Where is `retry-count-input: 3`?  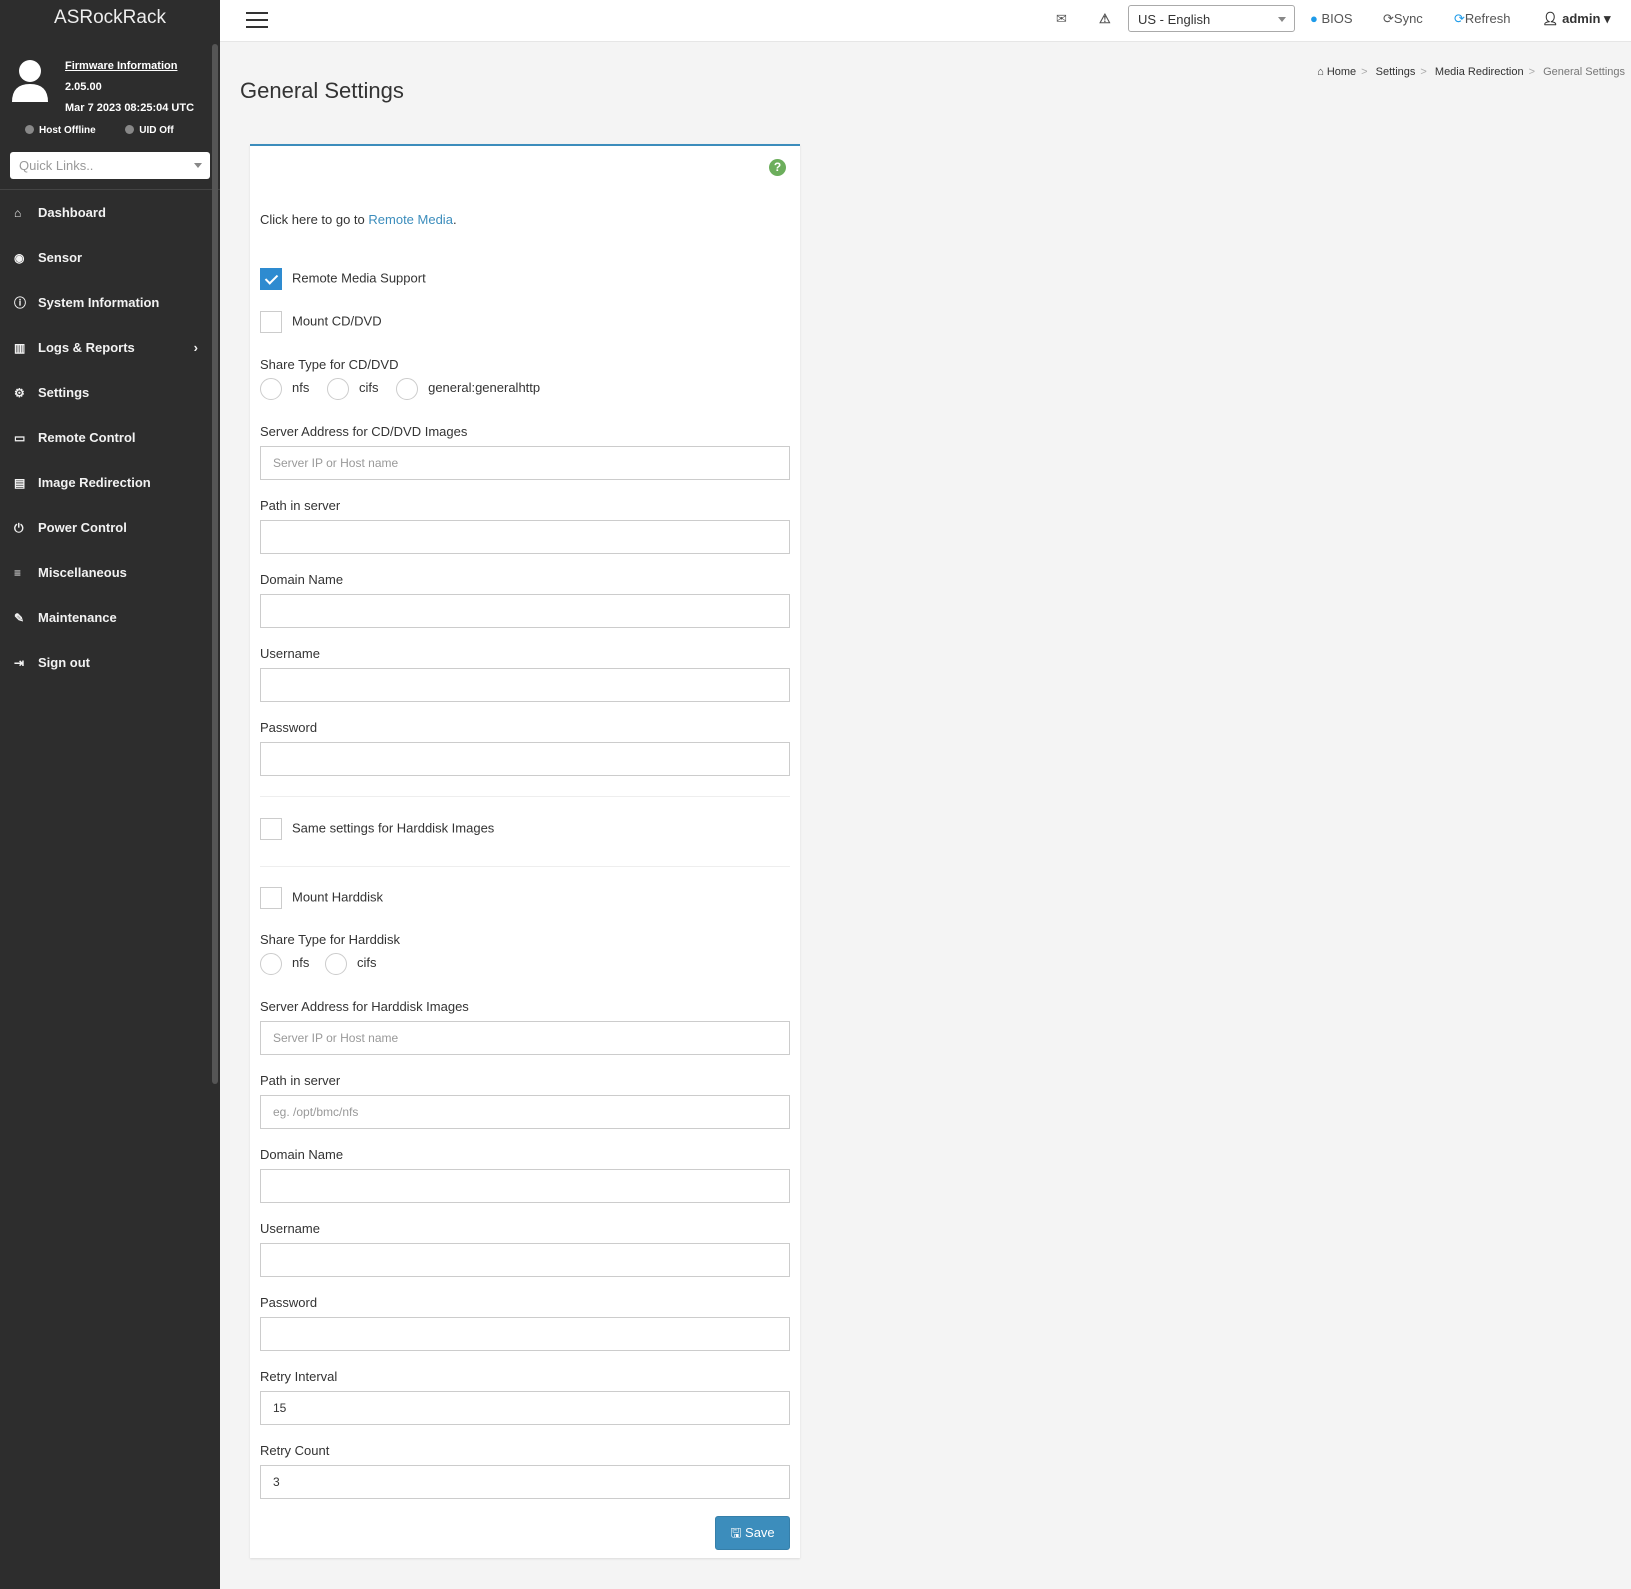 retry-count-input: 3 is located at coordinates (525, 1482).